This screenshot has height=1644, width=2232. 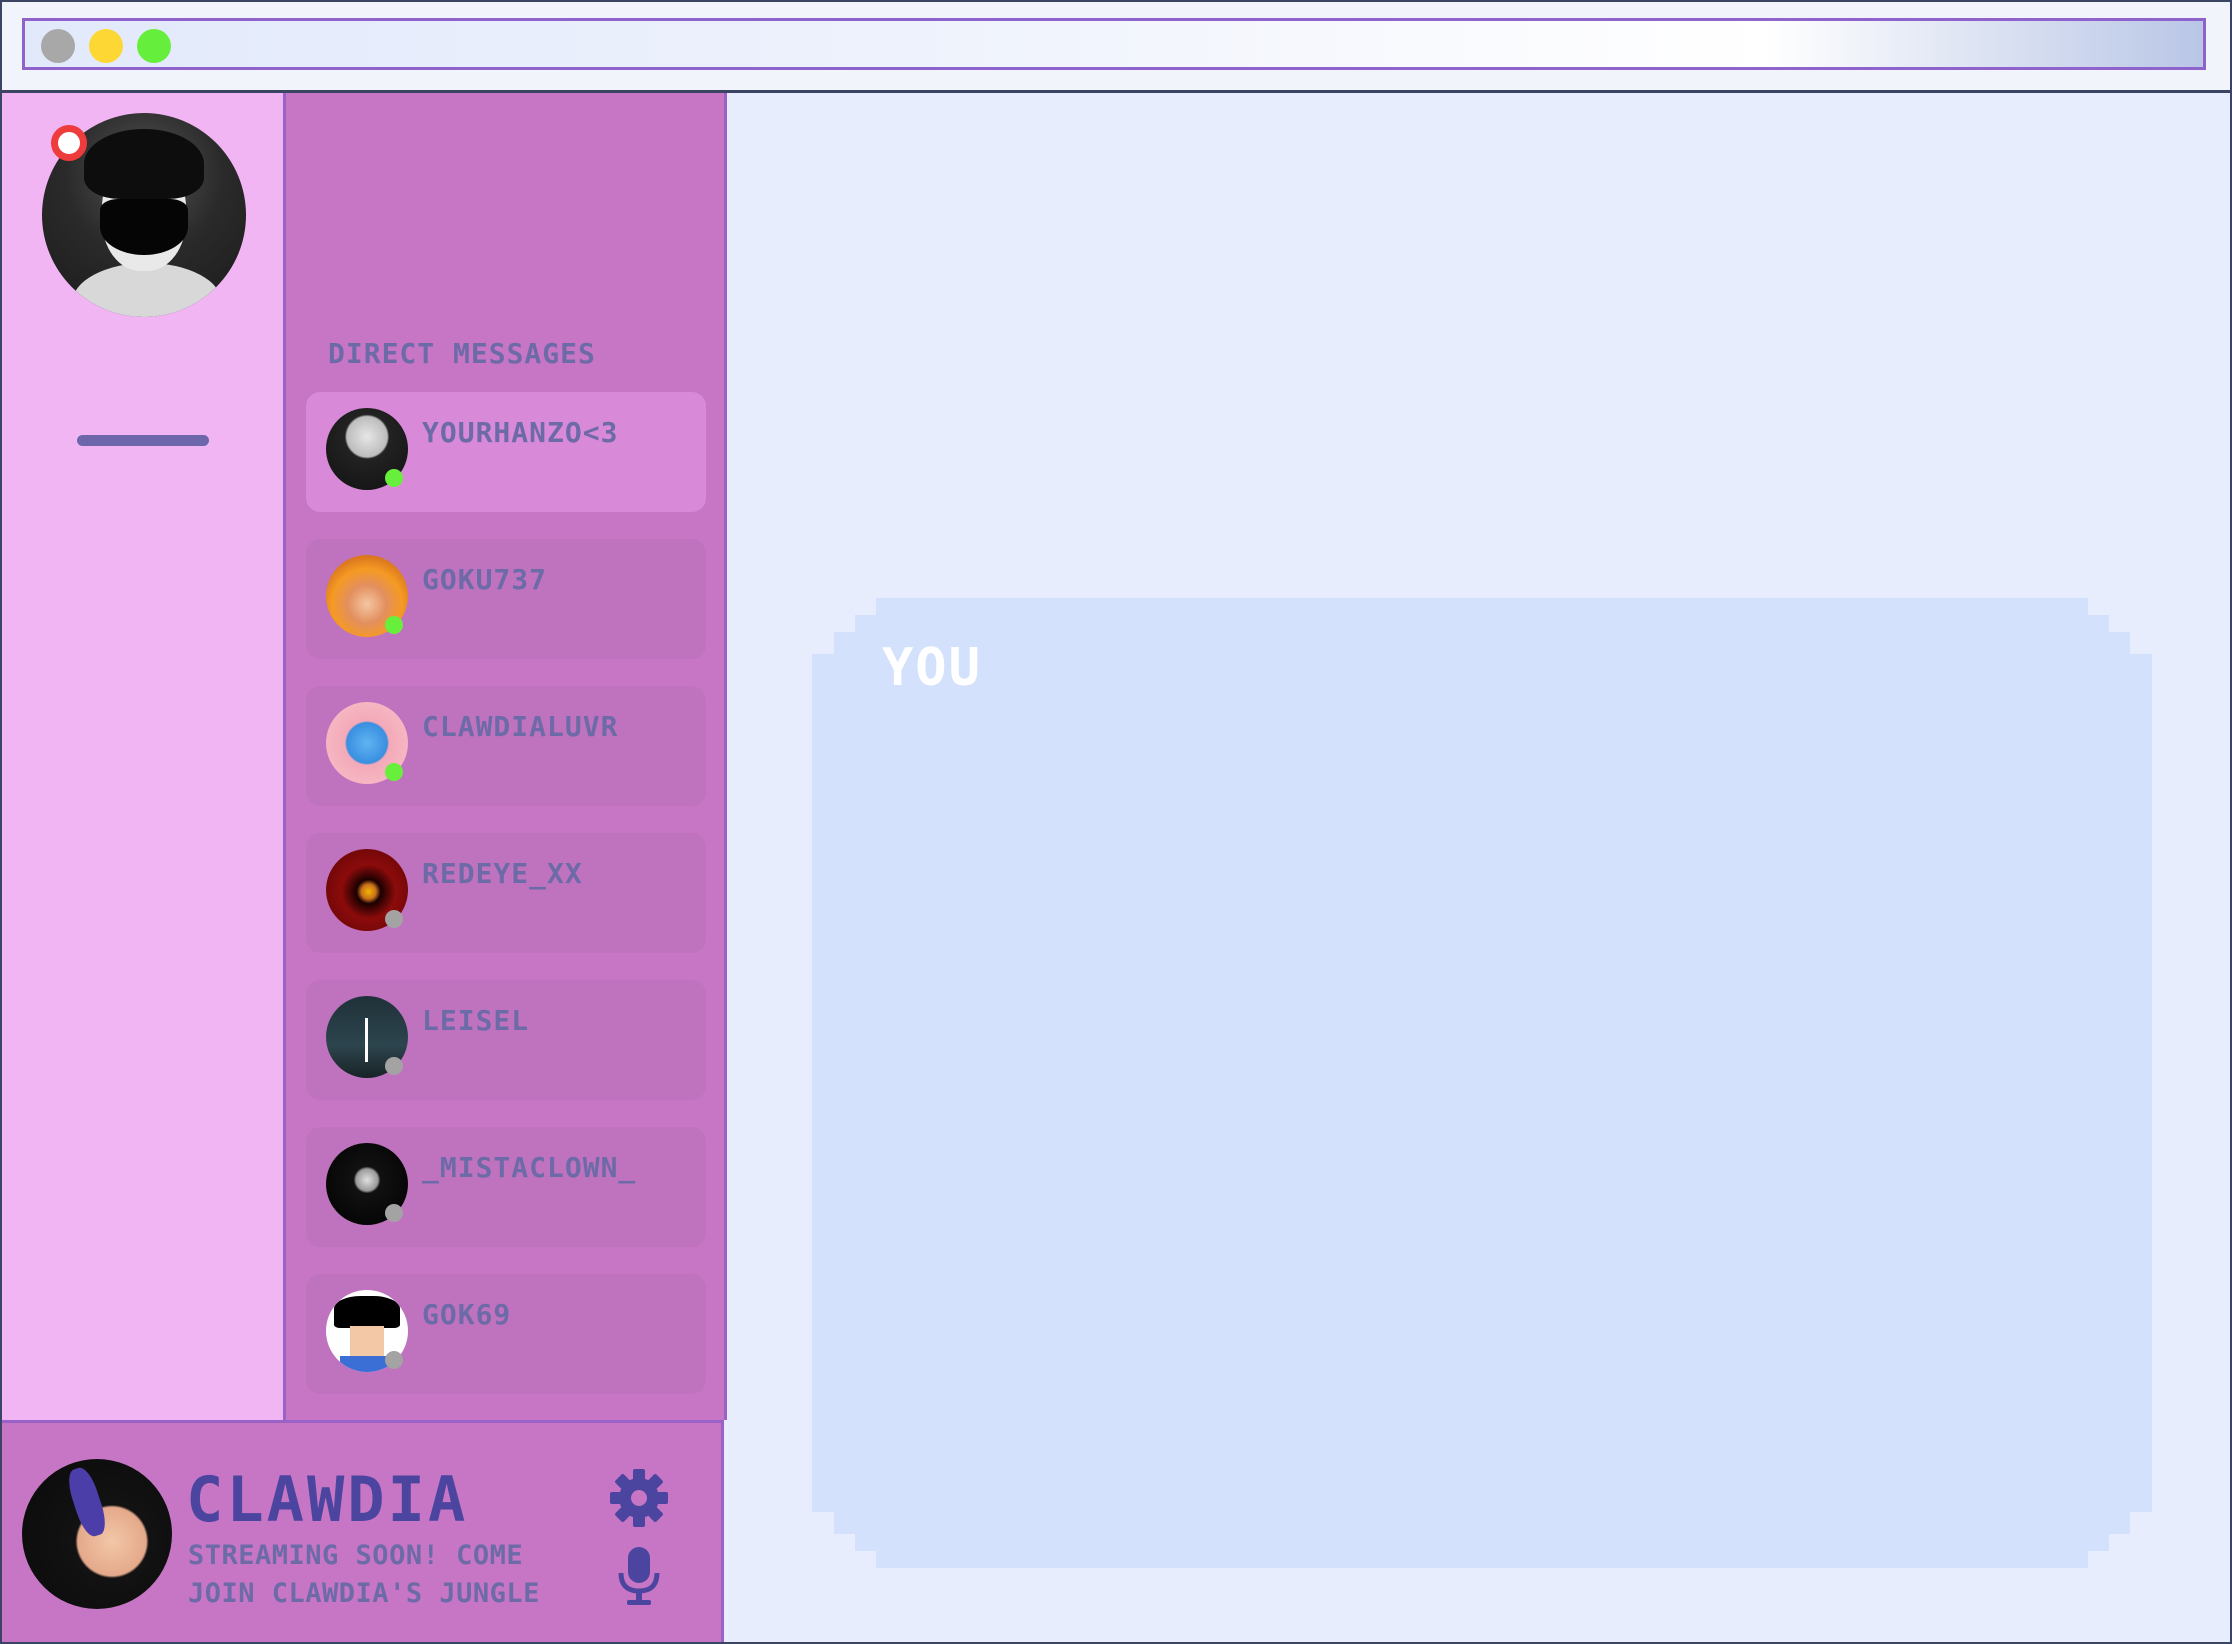 What do you see at coordinates (462, 353) in the screenshot?
I see `dm-header: DIRECT MESSAGES` at bounding box center [462, 353].